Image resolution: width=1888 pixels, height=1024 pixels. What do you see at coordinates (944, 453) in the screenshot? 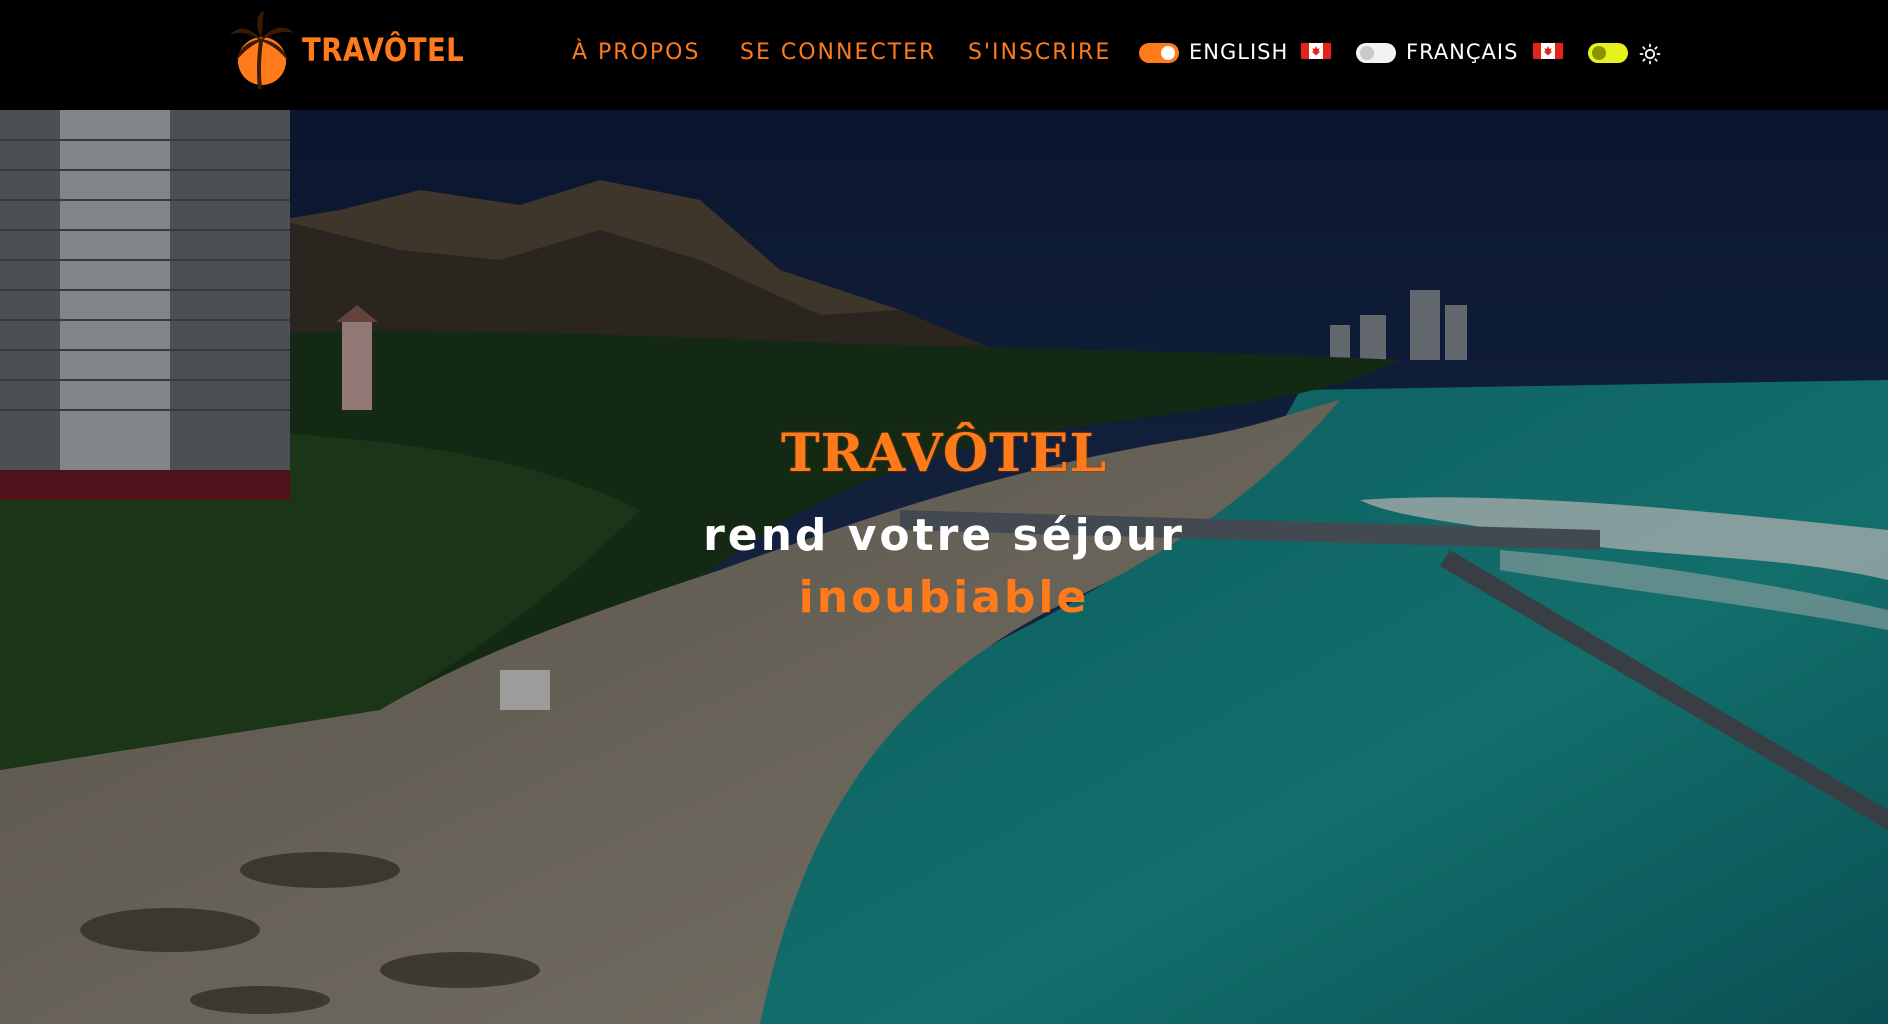
I see `hero-brand-title: TRAVÔTEL` at bounding box center [944, 453].